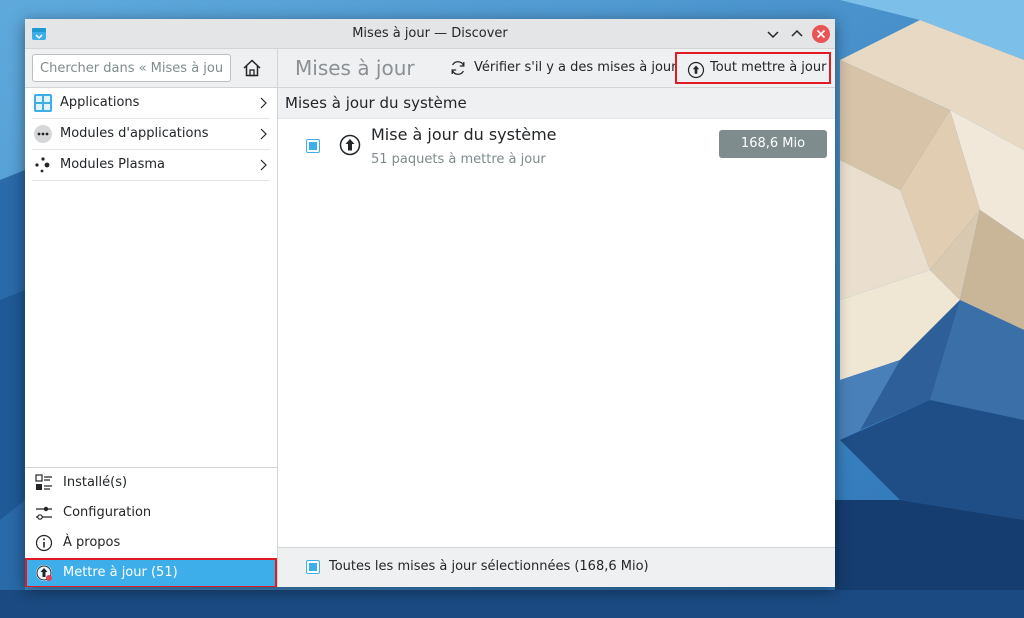 The height and width of the screenshot is (618, 1024). What do you see at coordinates (458, 159) in the screenshot?
I see `update-item-subtitle: 51 paquets à mettre à jour` at bounding box center [458, 159].